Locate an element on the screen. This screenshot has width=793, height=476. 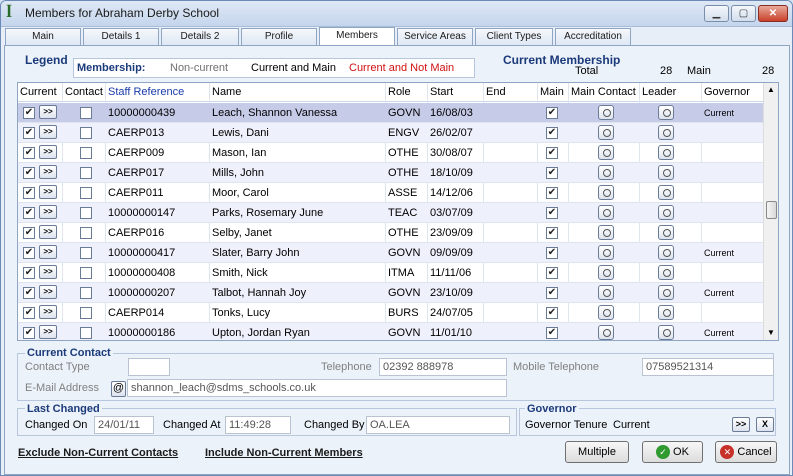
scroll-down-icon: ▼ is located at coordinates (771, 332).